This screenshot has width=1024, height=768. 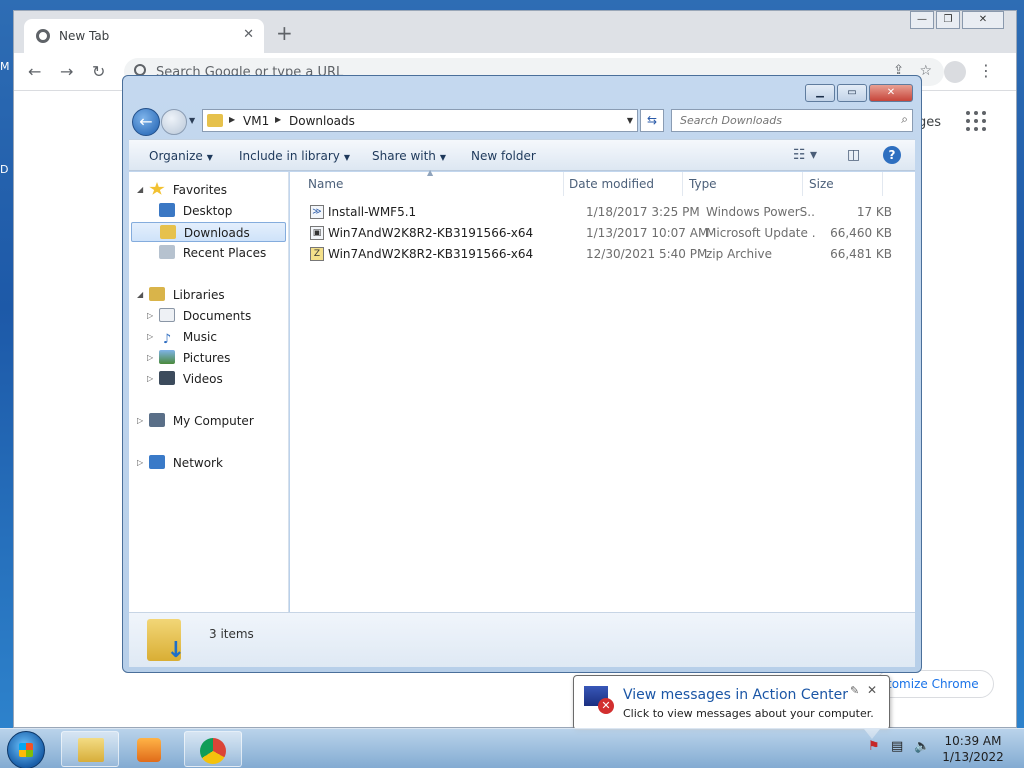 What do you see at coordinates (206, 358) in the screenshot?
I see `nav-label: Pictures` at bounding box center [206, 358].